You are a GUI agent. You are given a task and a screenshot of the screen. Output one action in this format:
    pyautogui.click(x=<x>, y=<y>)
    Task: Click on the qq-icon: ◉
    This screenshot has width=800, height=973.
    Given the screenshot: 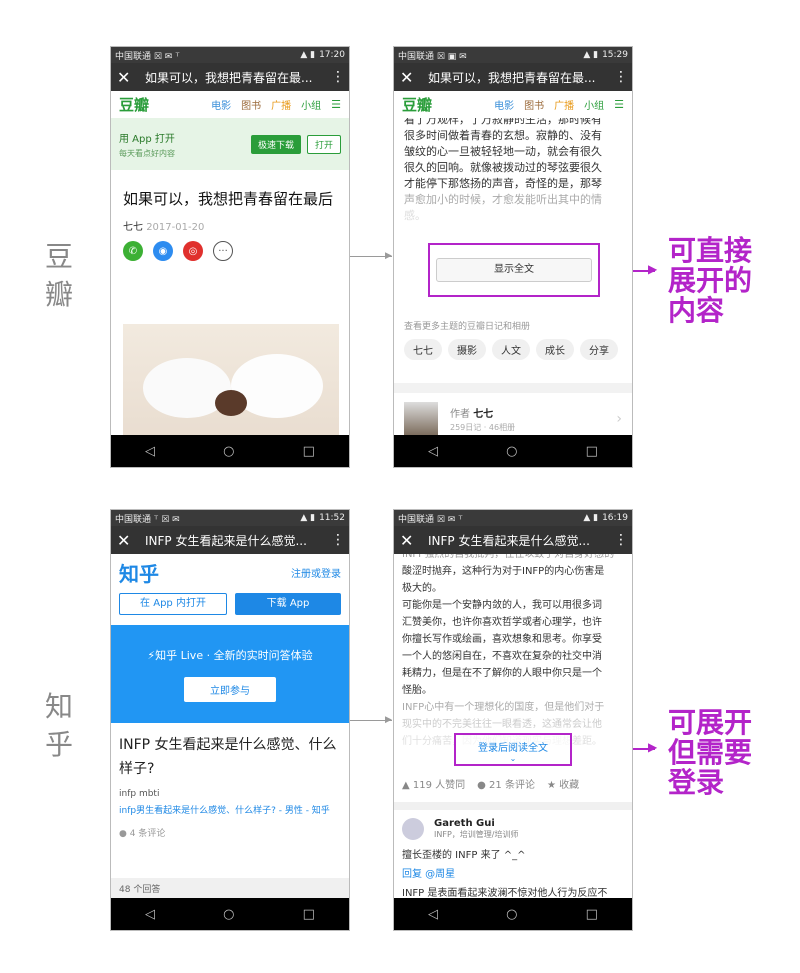 What is the action you would take?
    pyautogui.click(x=163, y=251)
    